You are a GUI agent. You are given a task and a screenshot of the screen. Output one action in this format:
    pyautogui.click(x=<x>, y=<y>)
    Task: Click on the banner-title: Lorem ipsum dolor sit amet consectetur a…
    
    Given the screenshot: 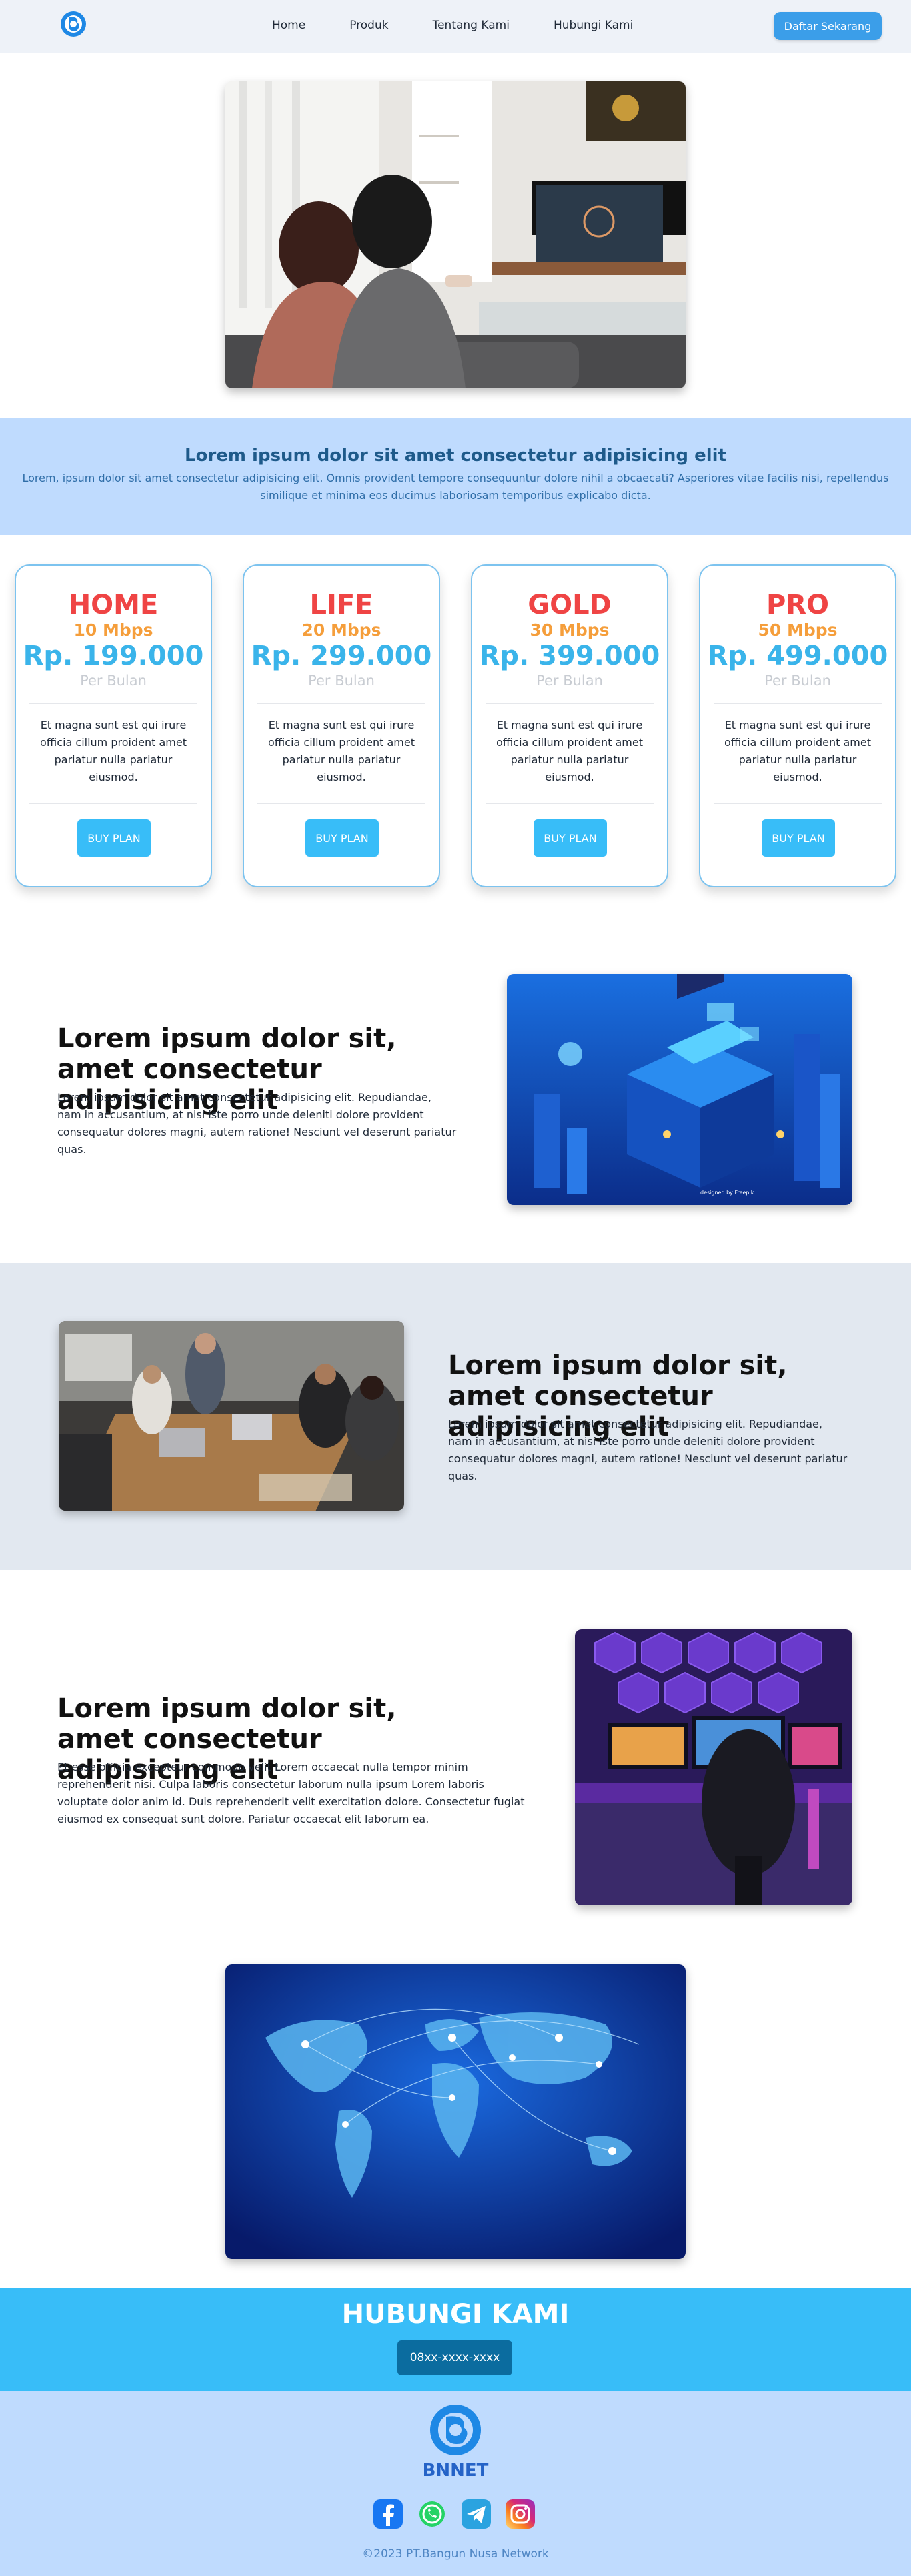 What is the action you would take?
    pyautogui.click(x=455, y=456)
    